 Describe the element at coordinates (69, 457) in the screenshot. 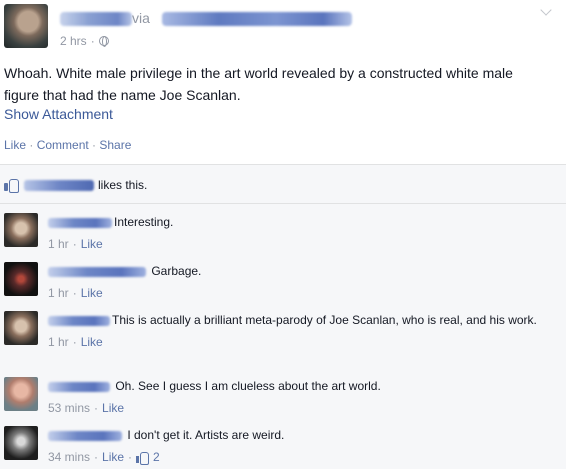

I see `comment-time: 34 mins` at that location.